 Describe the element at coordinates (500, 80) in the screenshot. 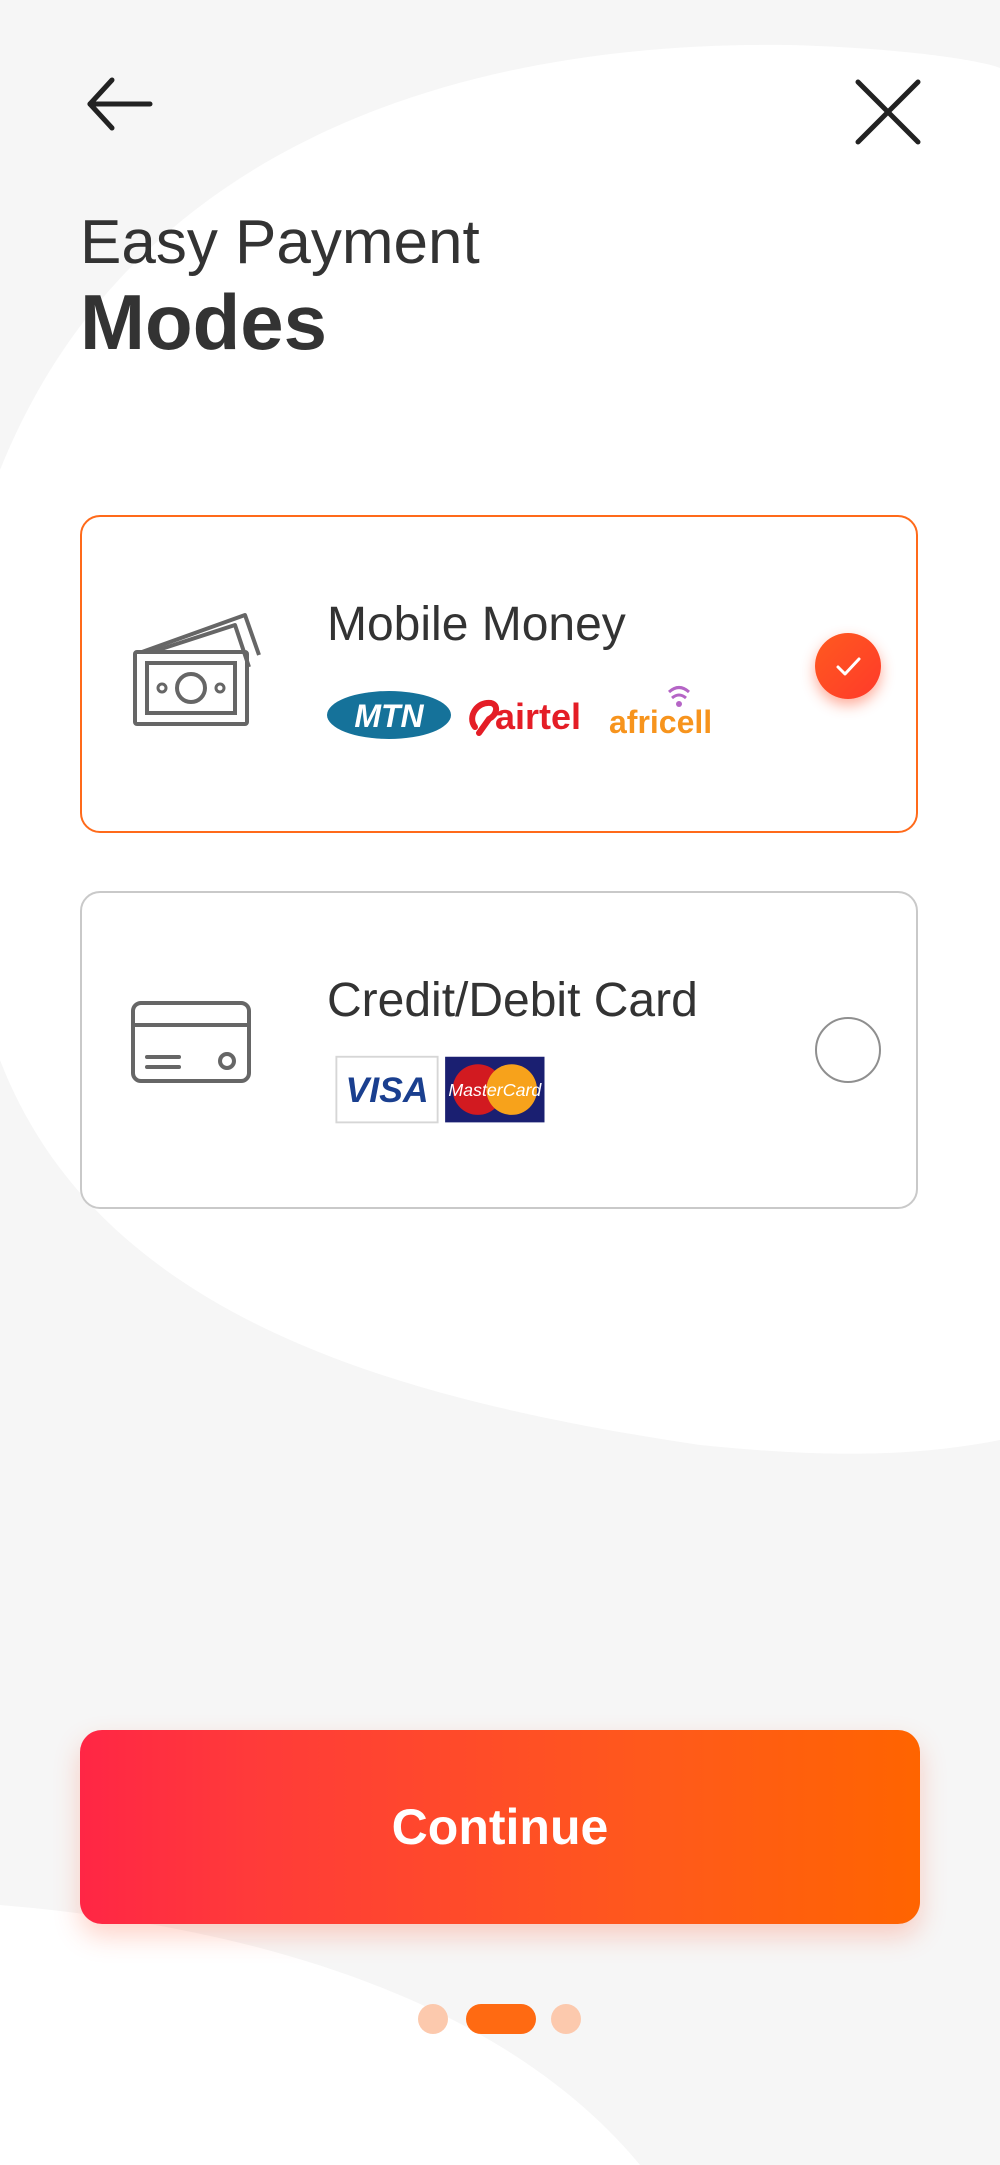

I see `top-bar` at that location.